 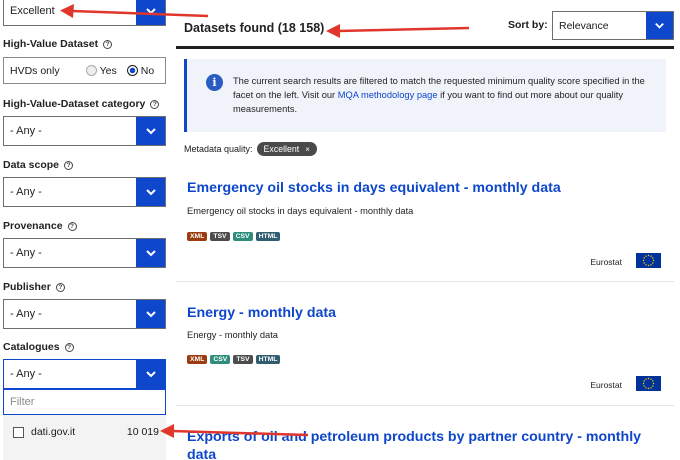 What do you see at coordinates (425, 47) in the screenshot?
I see `header-divider` at bounding box center [425, 47].